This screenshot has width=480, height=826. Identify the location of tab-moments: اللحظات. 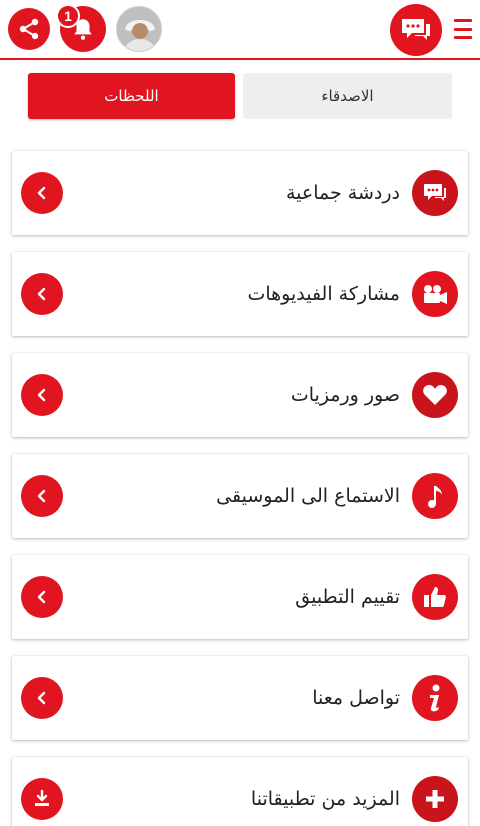
(131, 96).